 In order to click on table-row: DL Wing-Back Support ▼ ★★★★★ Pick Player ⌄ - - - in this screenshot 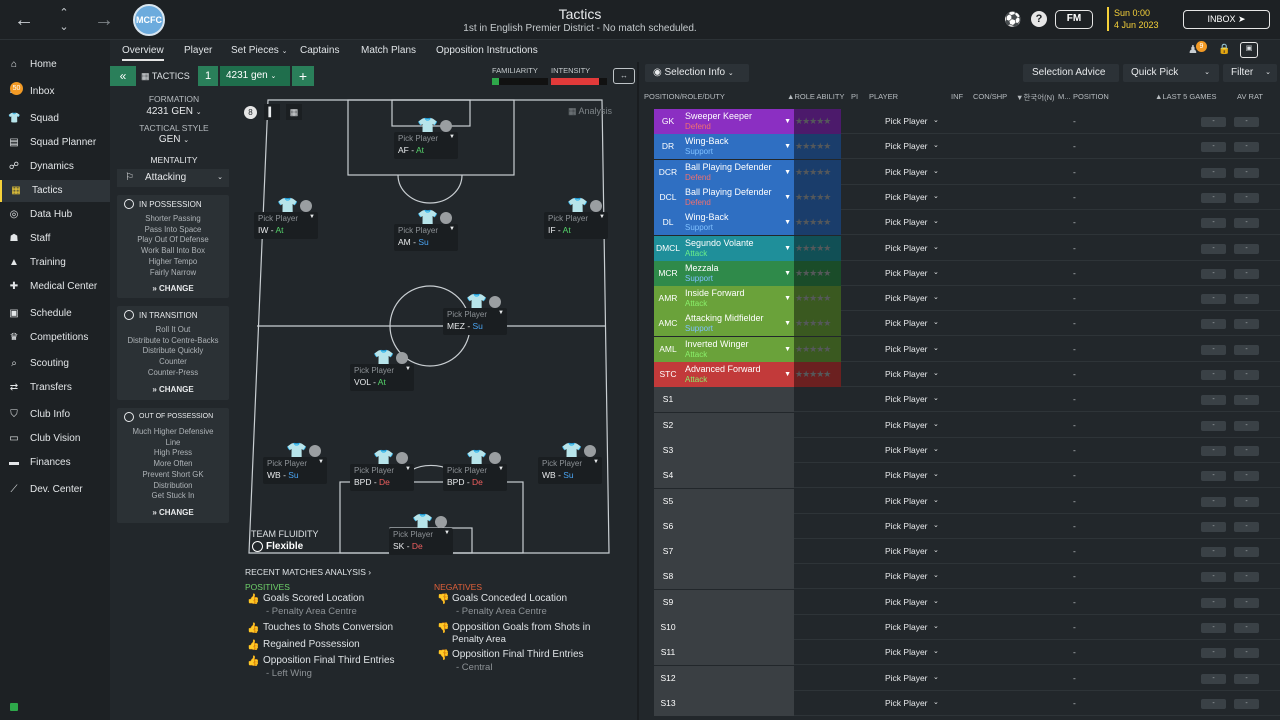, I will do `click(967, 223)`.